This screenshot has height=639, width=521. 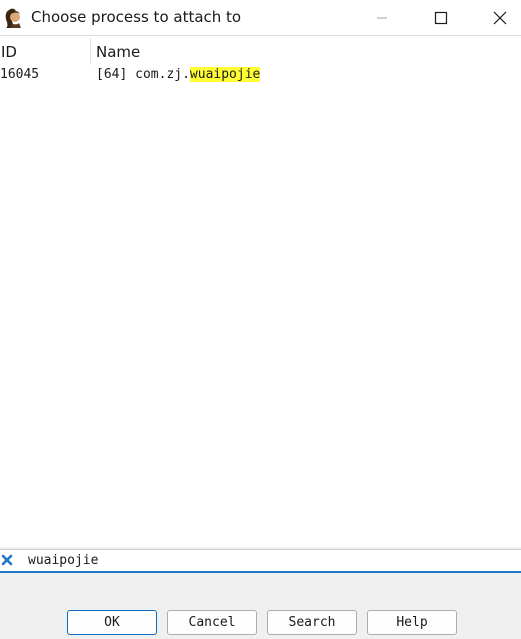 I want to click on close-icon, so click(x=500, y=17).